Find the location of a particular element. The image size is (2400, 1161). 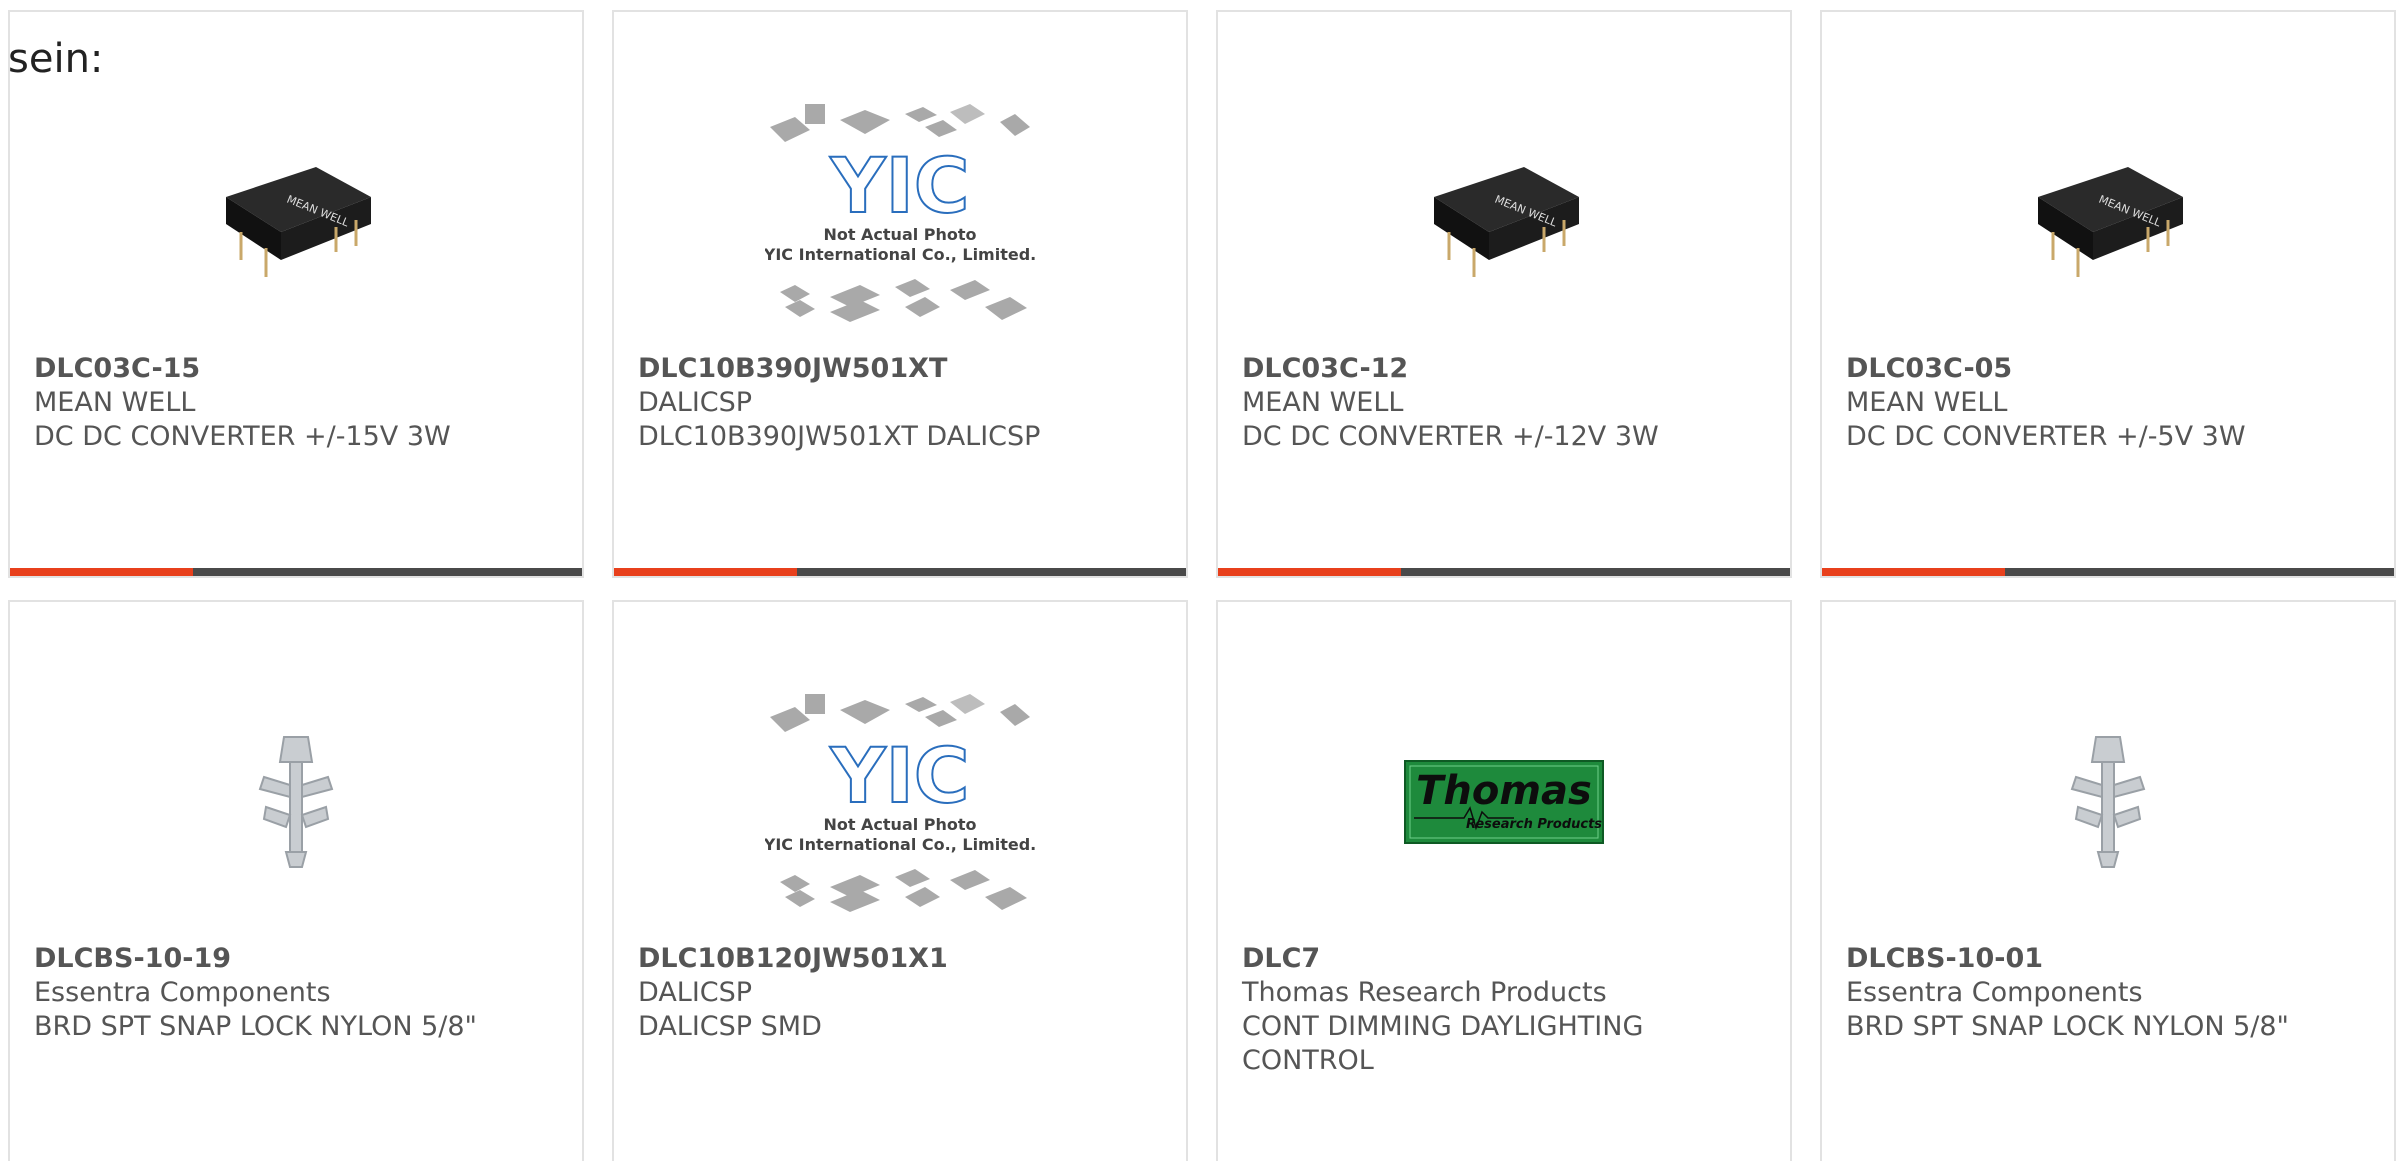

part-number: DLCBS-10-01 is located at coordinates (2108, 959).